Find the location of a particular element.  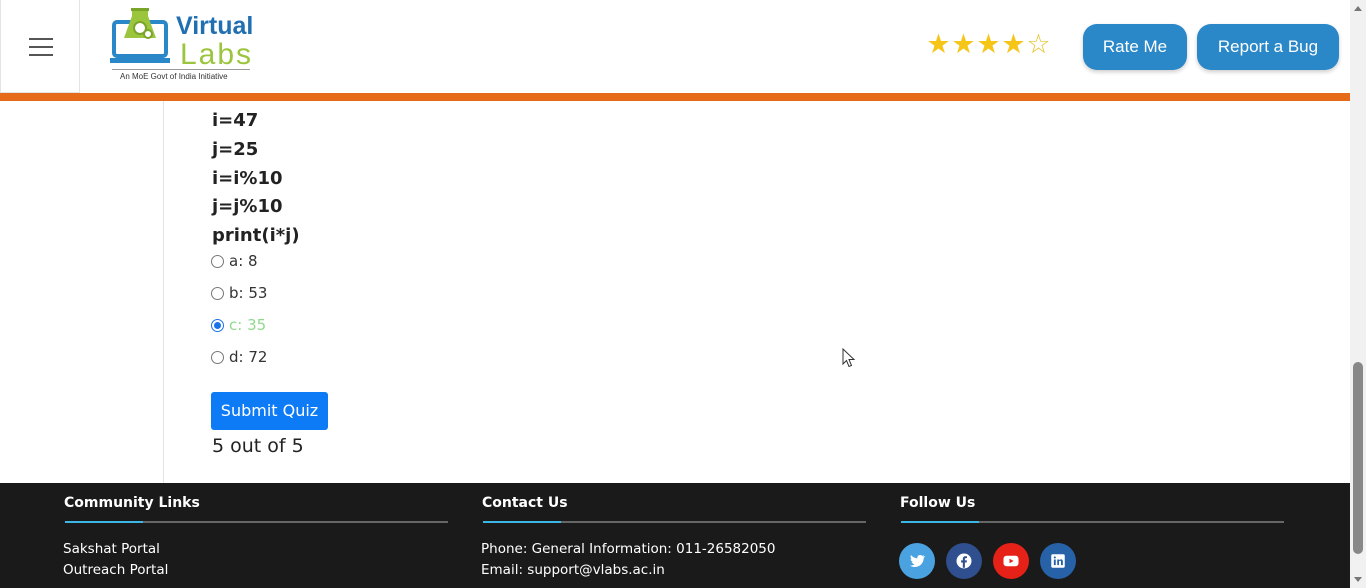

star-empty-icon: ☆ is located at coordinates (1038, 45).